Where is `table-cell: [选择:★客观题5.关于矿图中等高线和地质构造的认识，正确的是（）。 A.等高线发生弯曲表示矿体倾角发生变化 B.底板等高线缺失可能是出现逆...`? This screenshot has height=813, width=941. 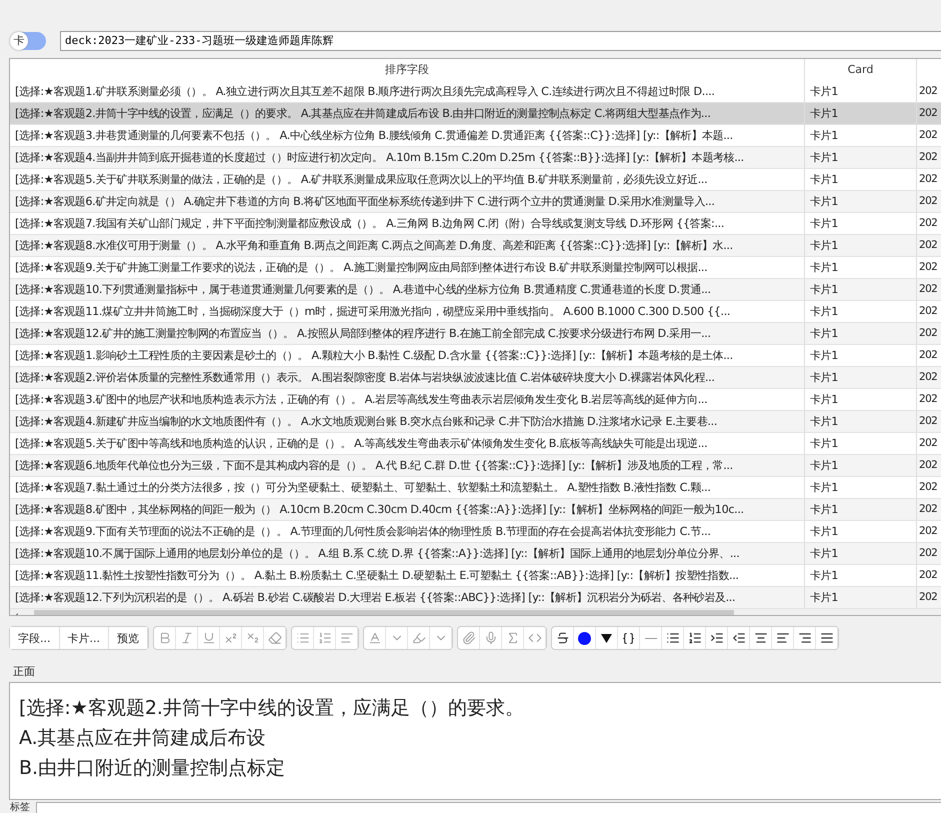
table-cell: [选择:★客观题5.关于矿图中等高线和地质构造的认识，正确的是（）。 A.等高线发生弯曲表示矿体倾角发生变化 B.底板等高线缺失可能是出现逆... is located at coordinates (407, 443).